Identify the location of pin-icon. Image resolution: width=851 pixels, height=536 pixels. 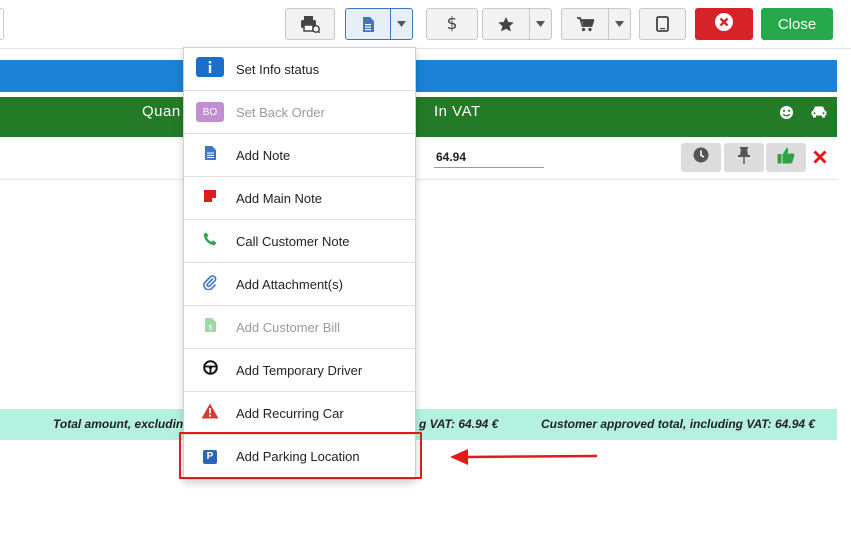
(744, 157).